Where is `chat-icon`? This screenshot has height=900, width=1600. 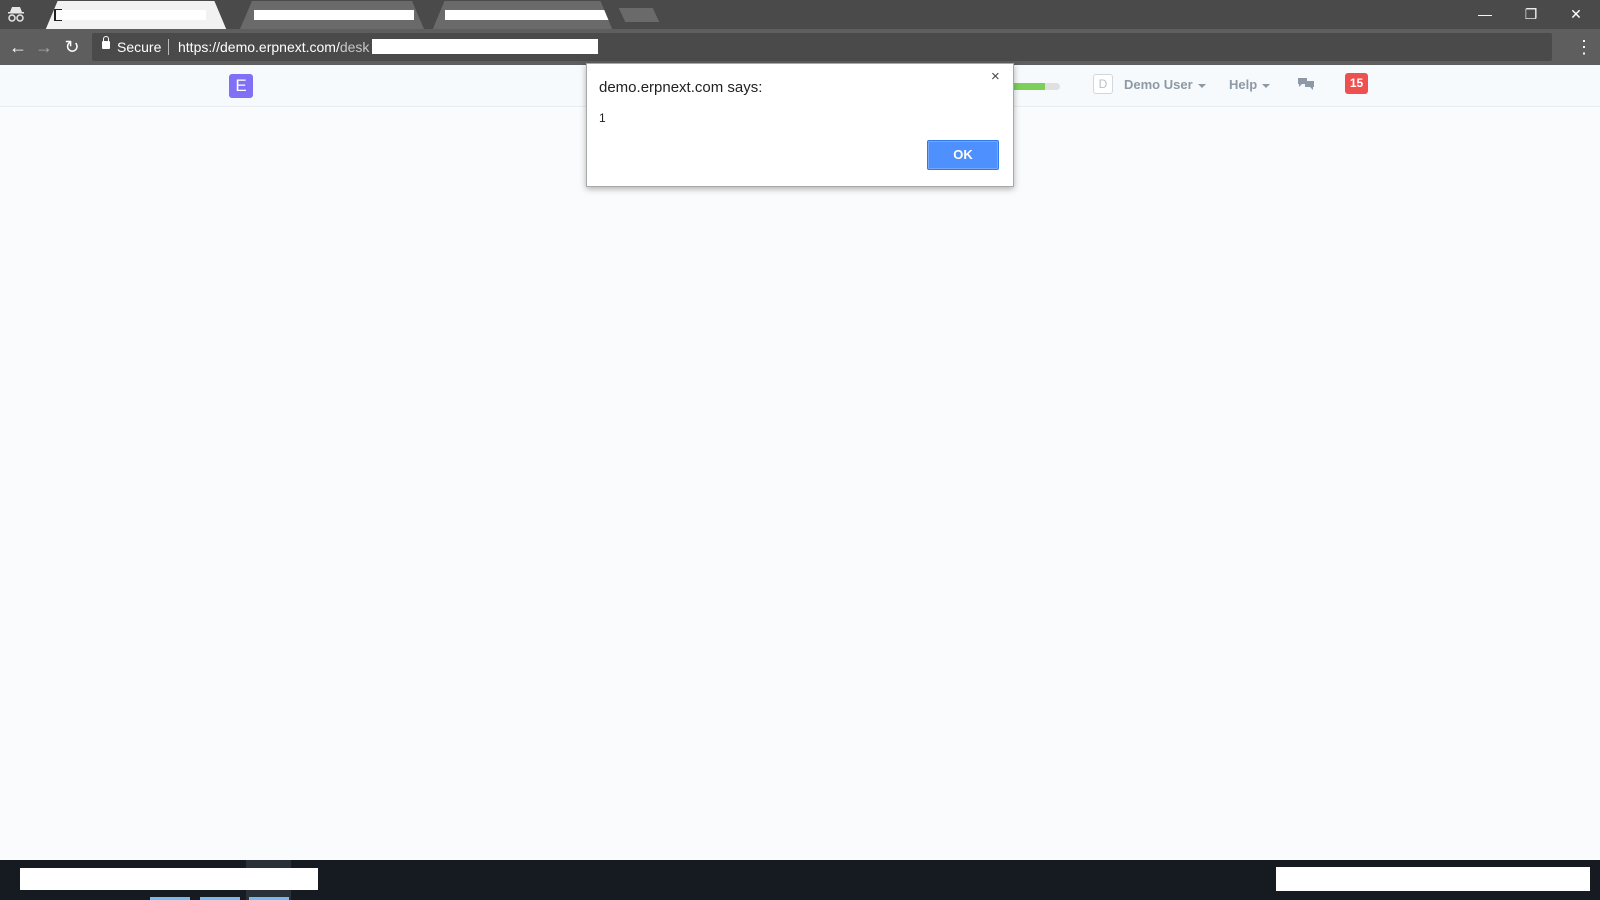 chat-icon is located at coordinates (1306, 84).